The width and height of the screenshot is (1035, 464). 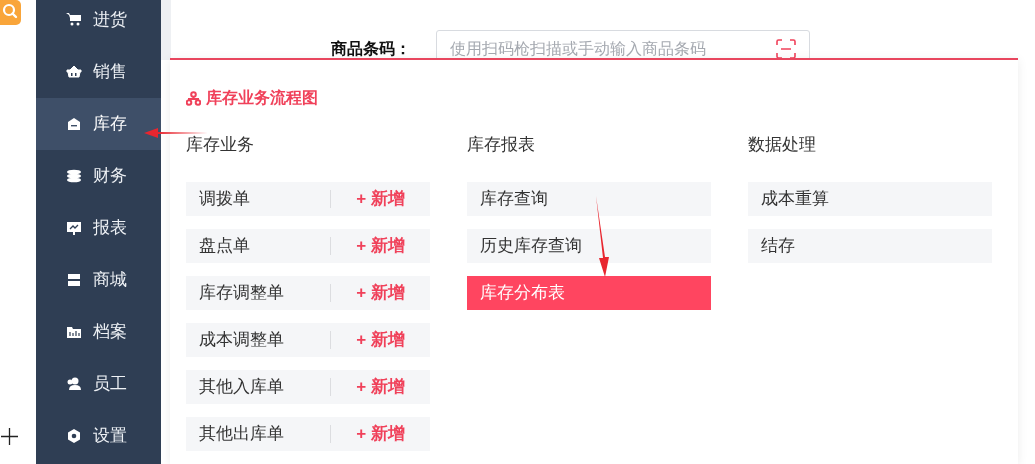 What do you see at coordinates (98, 23) in the screenshot?
I see `sidebar-item: 进货` at bounding box center [98, 23].